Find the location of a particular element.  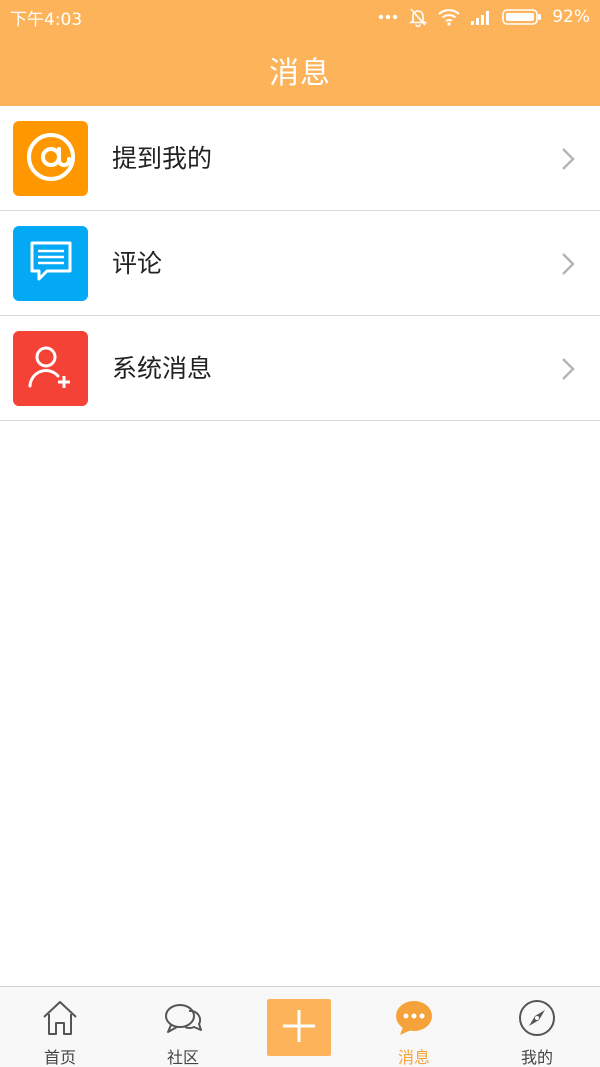

wifi-icon is located at coordinates (449, 17).